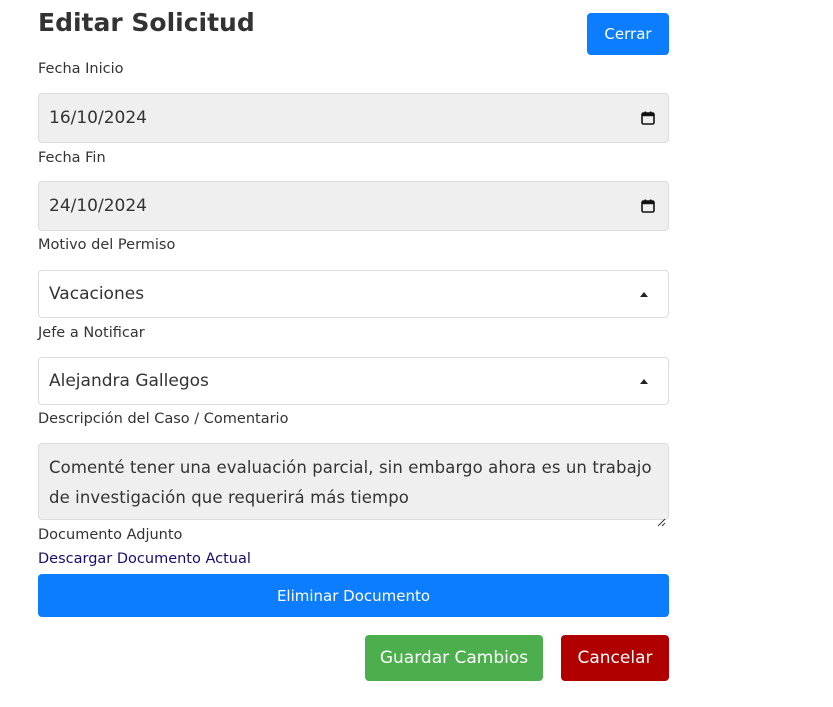 The image size is (833, 707). Describe the element at coordinates (97, 294) in the screenshot. I see `reason-value: Vacaciones` at that location.